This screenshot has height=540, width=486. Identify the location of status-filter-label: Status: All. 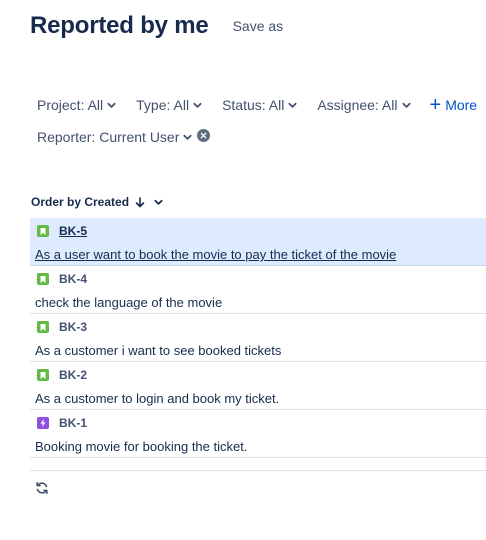
(253, 105).